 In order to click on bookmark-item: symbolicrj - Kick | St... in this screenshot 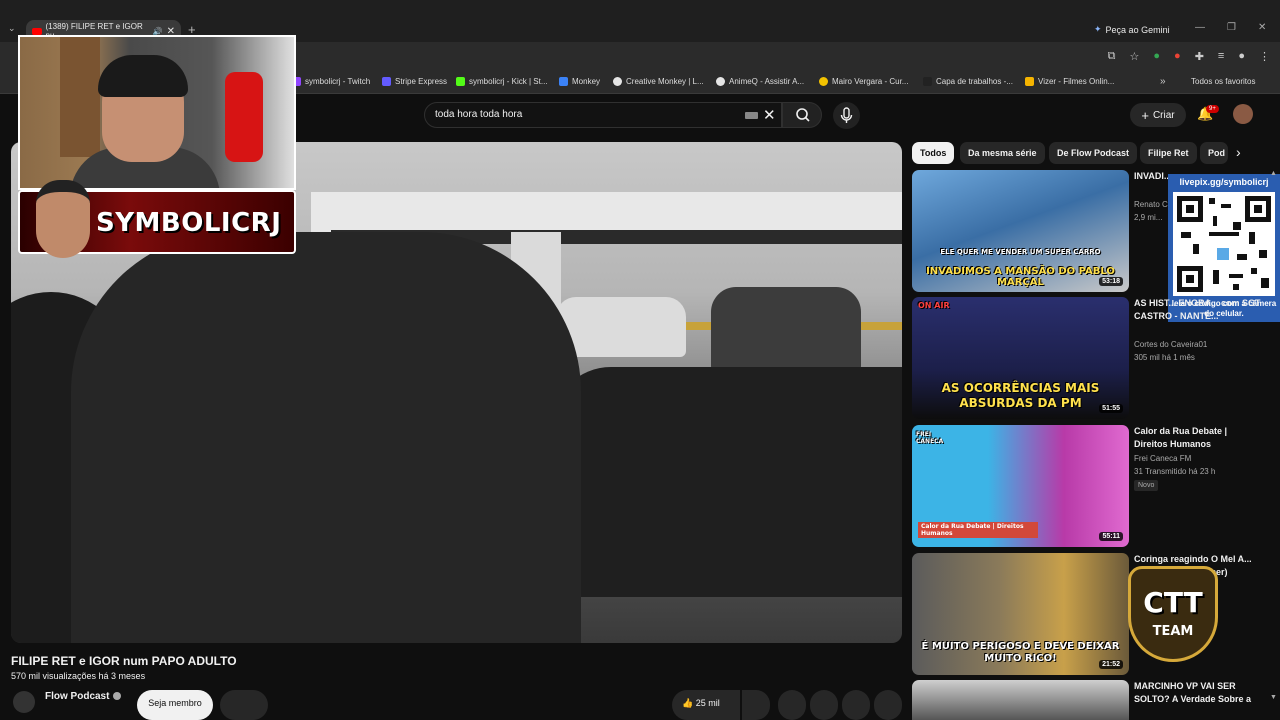, I will do `click(502, 81)`.